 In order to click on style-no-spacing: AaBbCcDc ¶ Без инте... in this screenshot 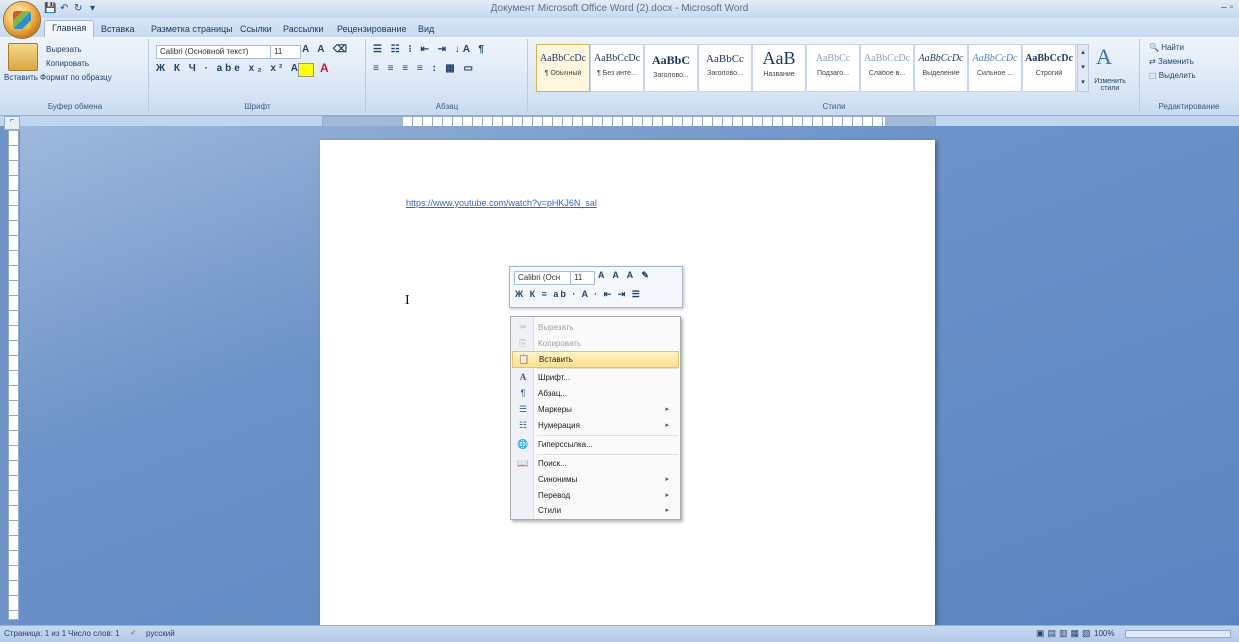, I will do `click(617, 68)`.